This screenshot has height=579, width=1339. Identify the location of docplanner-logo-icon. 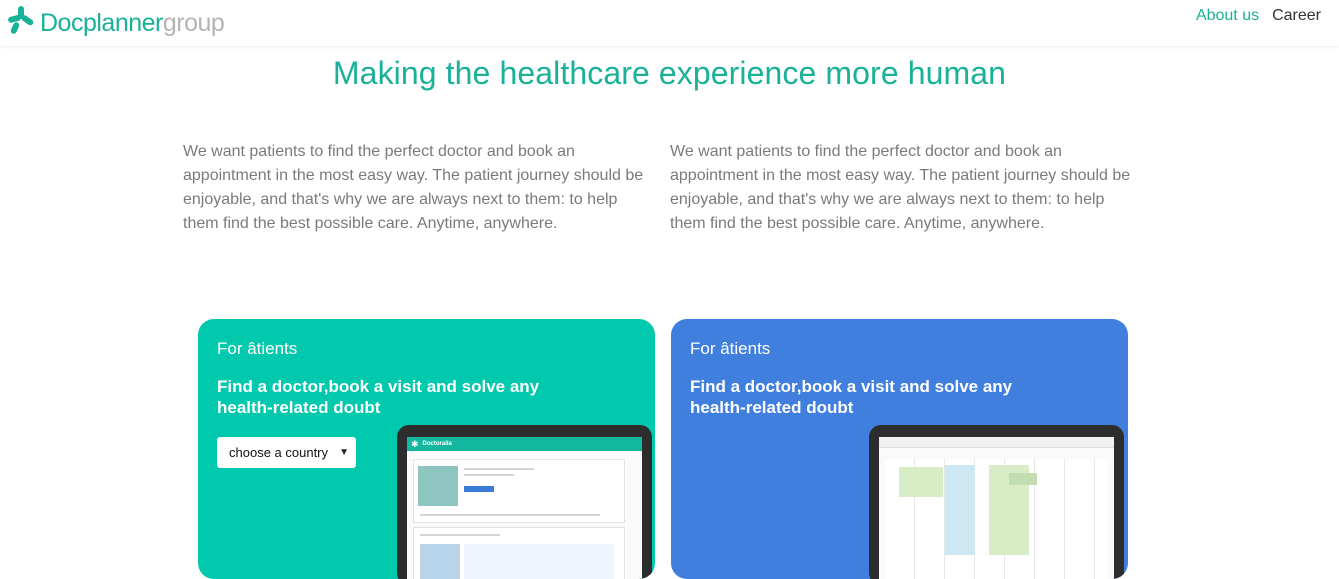
(21, 20).